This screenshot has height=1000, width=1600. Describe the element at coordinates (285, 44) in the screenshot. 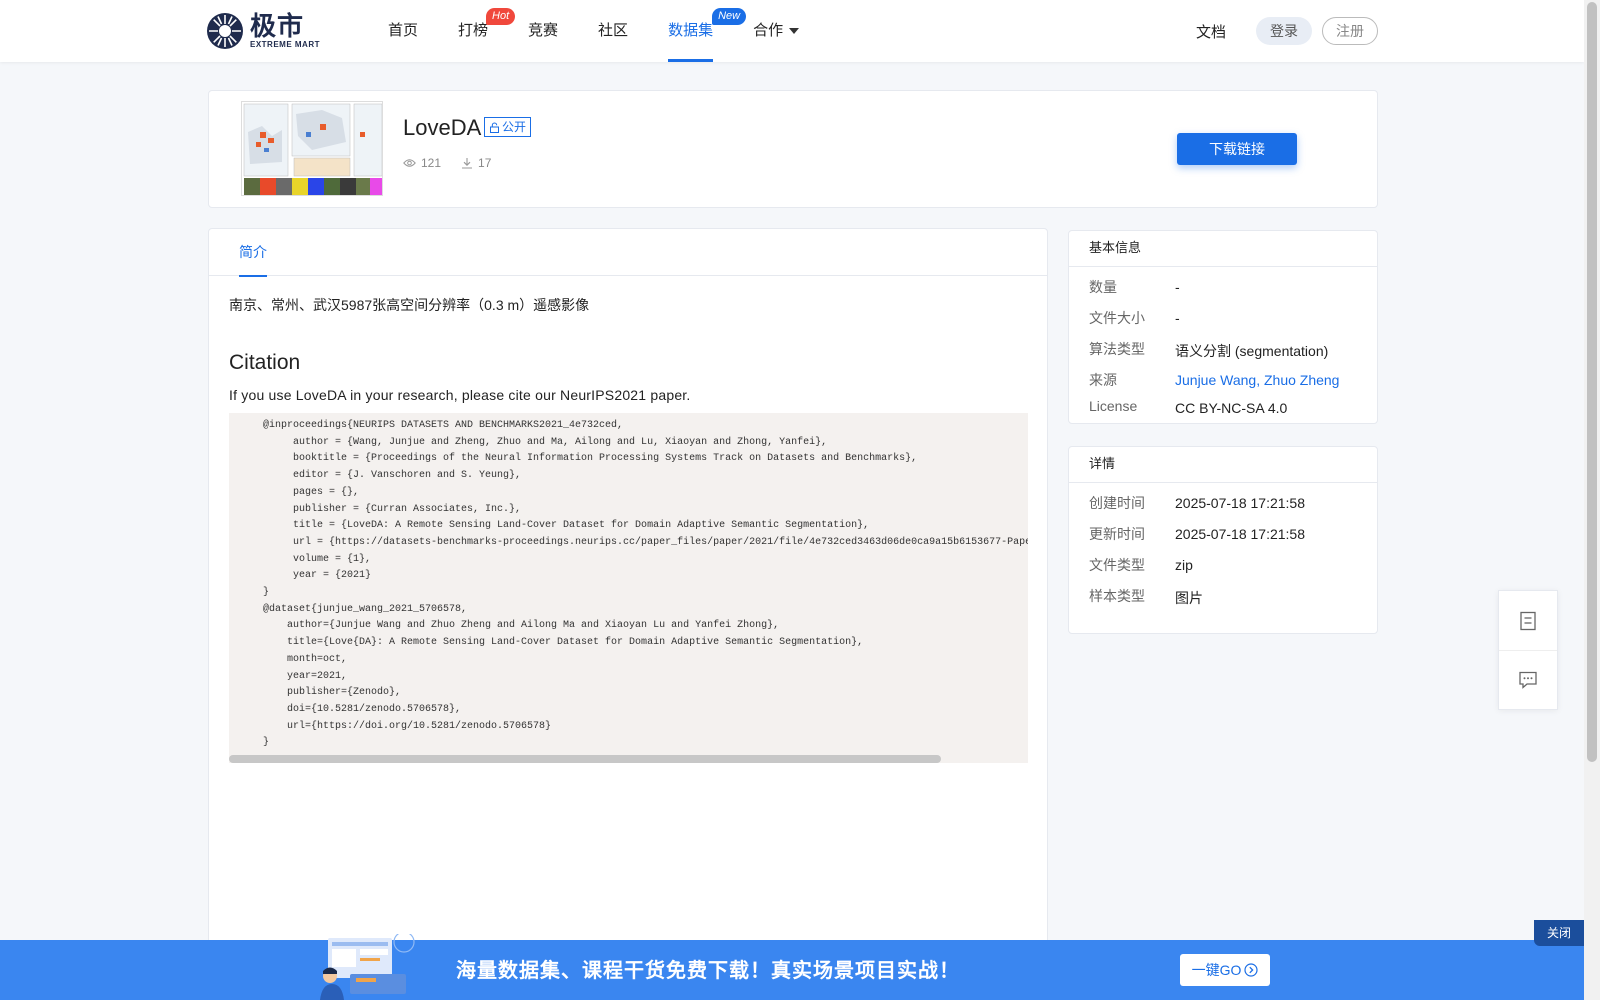

I see `logo-subtitle: EXTREME MART` at that location.